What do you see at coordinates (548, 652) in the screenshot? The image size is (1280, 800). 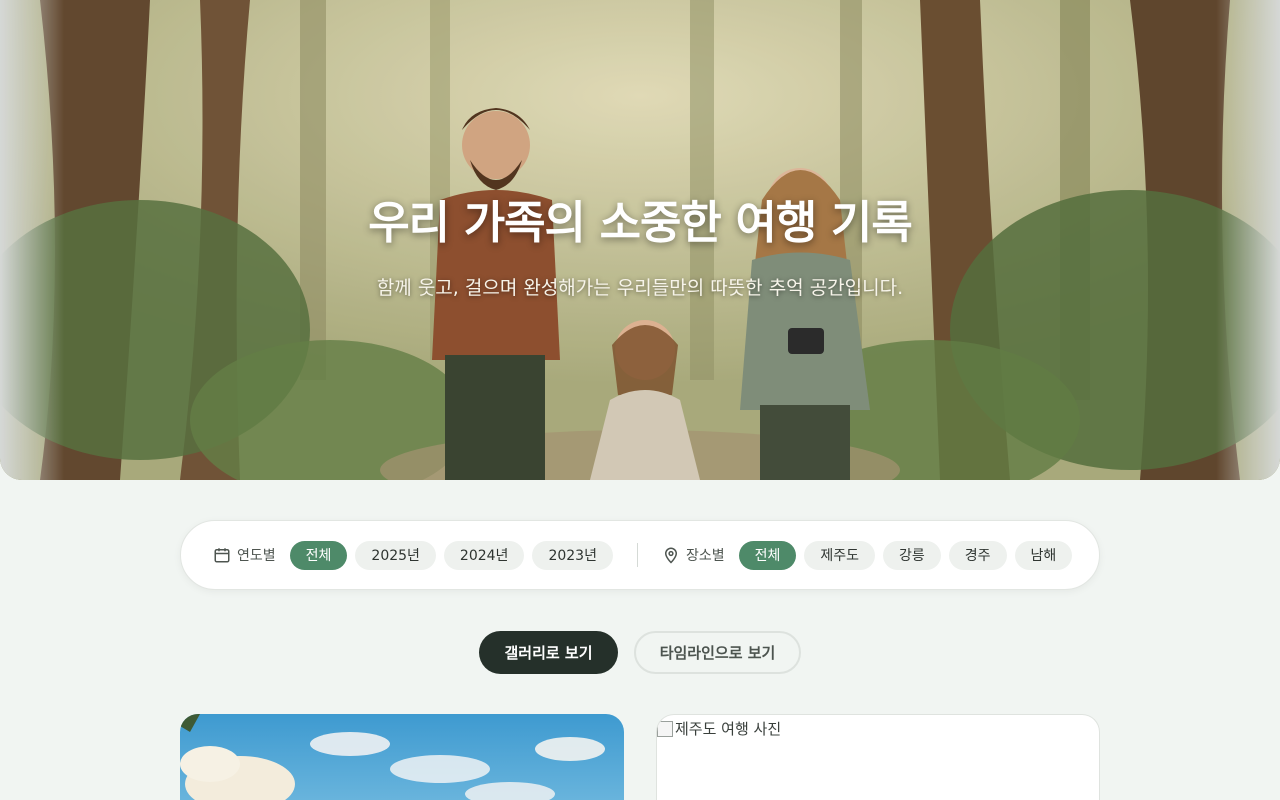 I see `gallery-view-button: 갤러리로 보기` at bounding box center [548, 652].